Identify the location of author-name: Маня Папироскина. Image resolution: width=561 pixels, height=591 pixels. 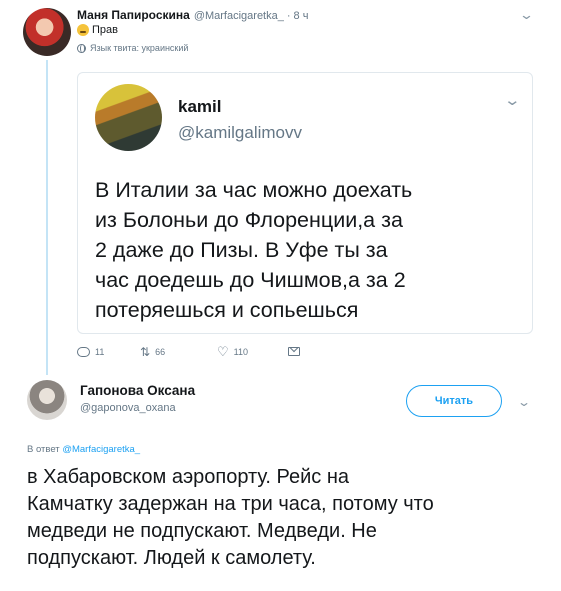
(133, 15).